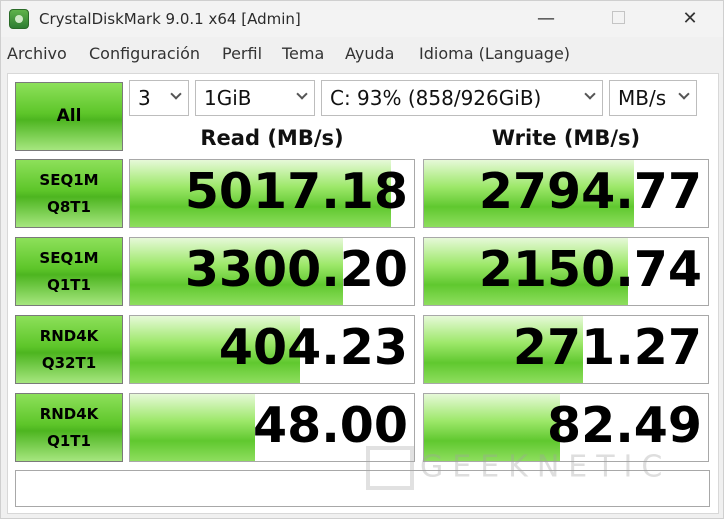 The width and height of the screenshot is (724, 519). I want to click on read-result-seq1m-q8t1: 5017.18, so click(272, 193).